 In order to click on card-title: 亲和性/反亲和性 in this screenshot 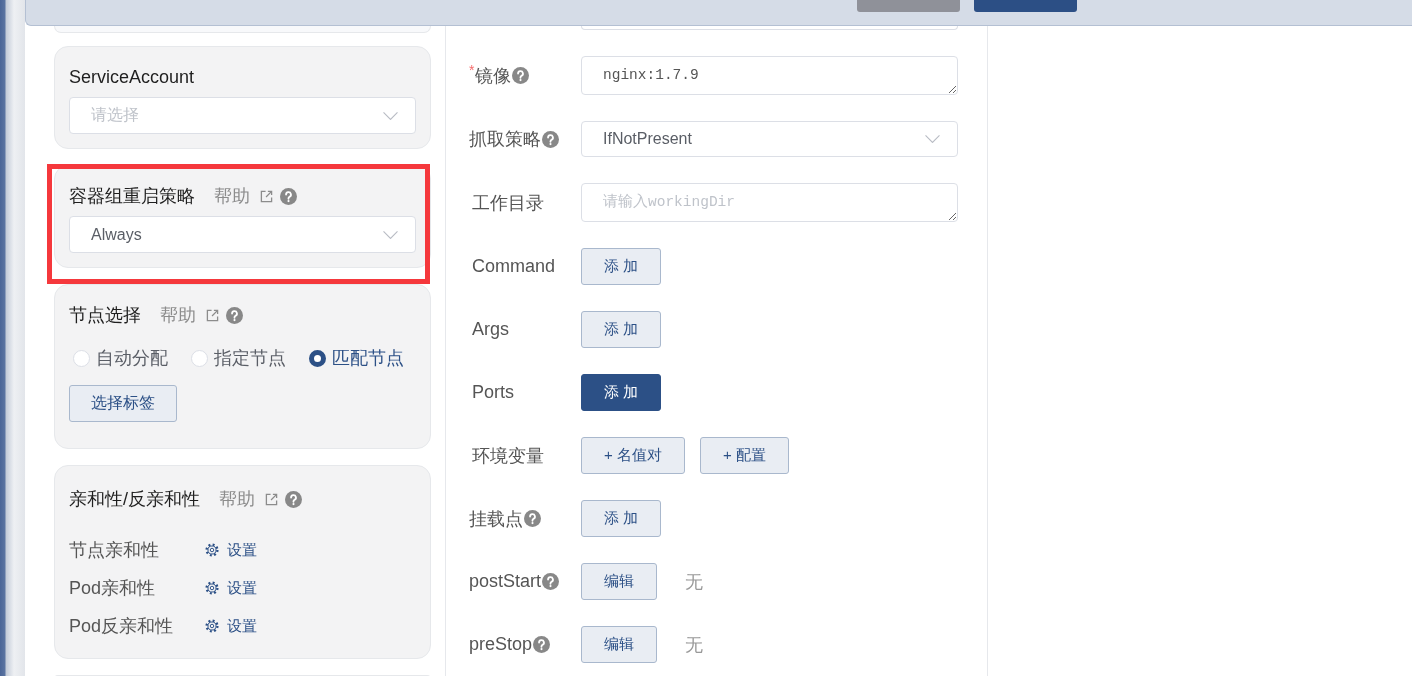, I will do `click(134, 499)`.